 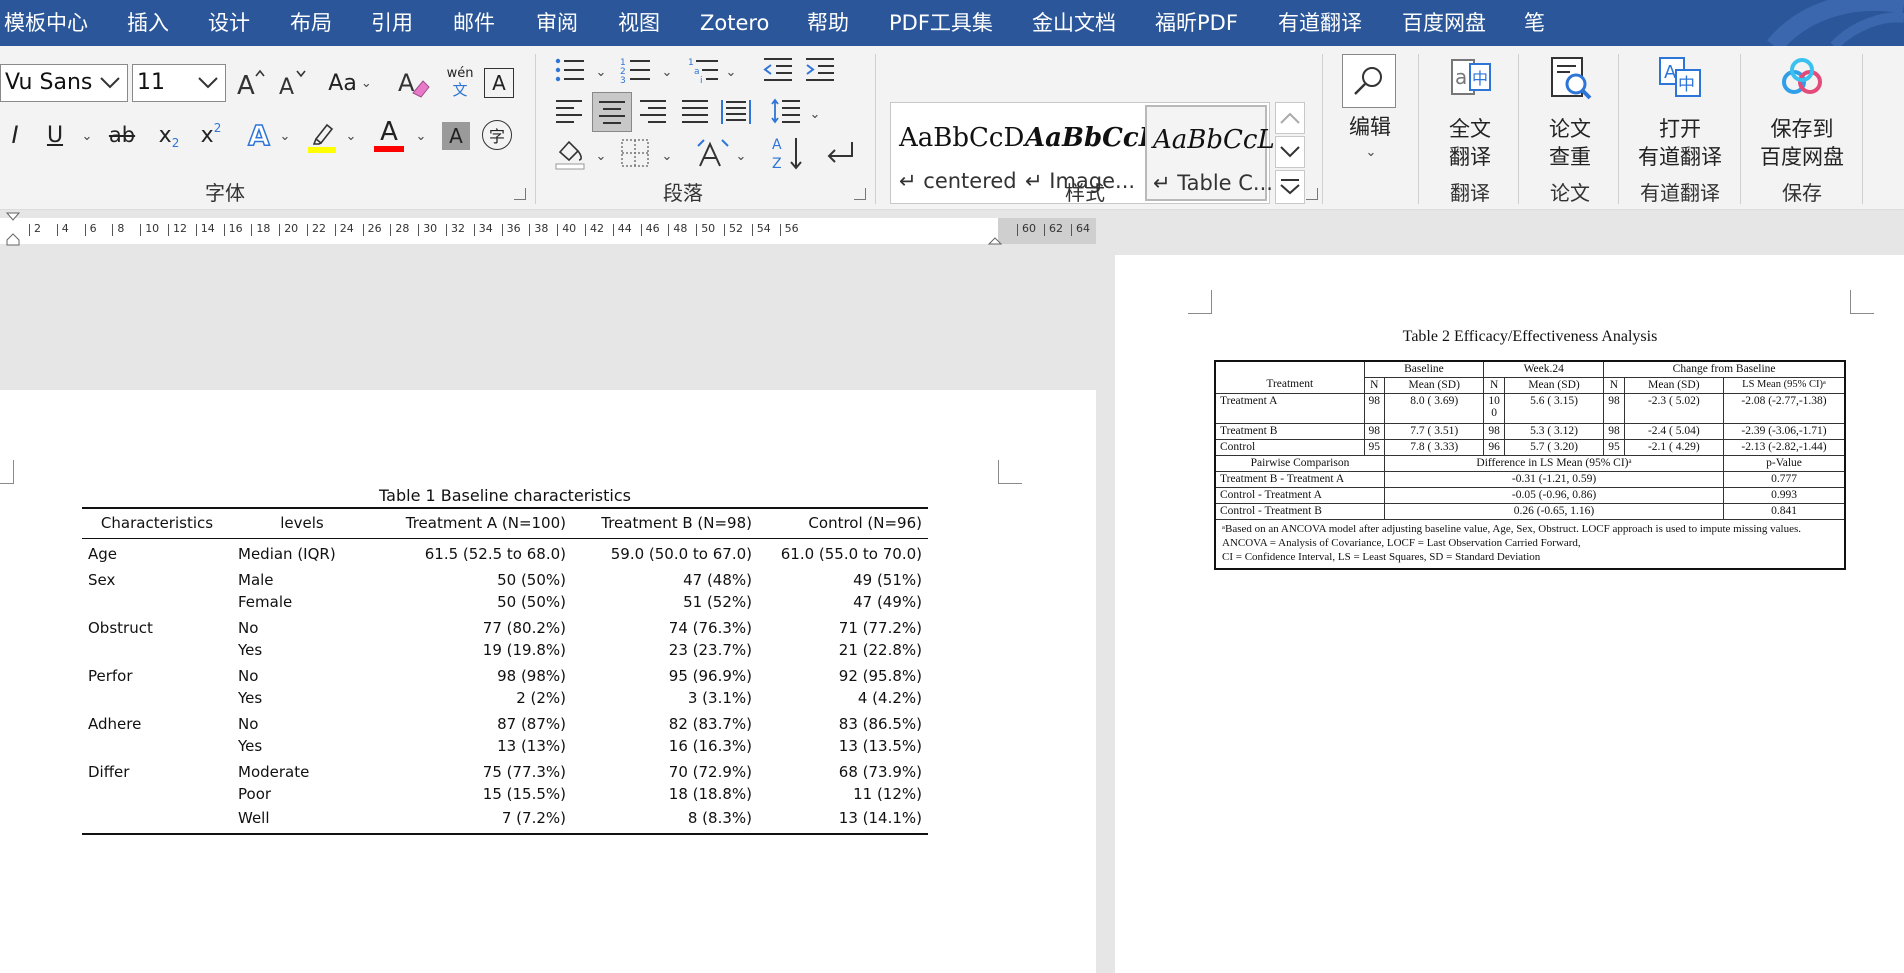 What do you see at coordinates (392, 23) in the screenshot?
I see `menu-references: 引用` at bounding box center [392, 23].